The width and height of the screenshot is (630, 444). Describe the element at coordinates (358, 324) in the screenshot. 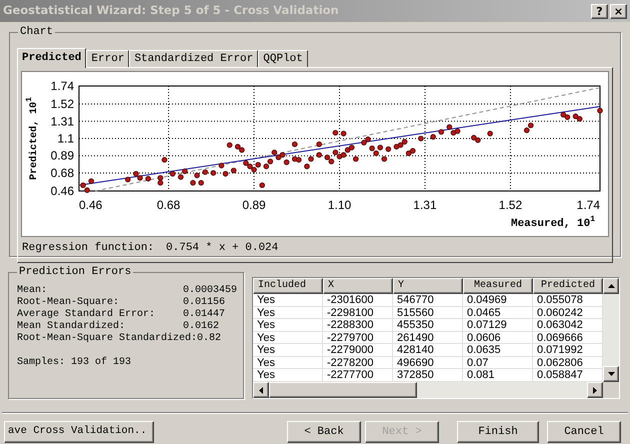

I see `table-cell: -2288300` at that location.